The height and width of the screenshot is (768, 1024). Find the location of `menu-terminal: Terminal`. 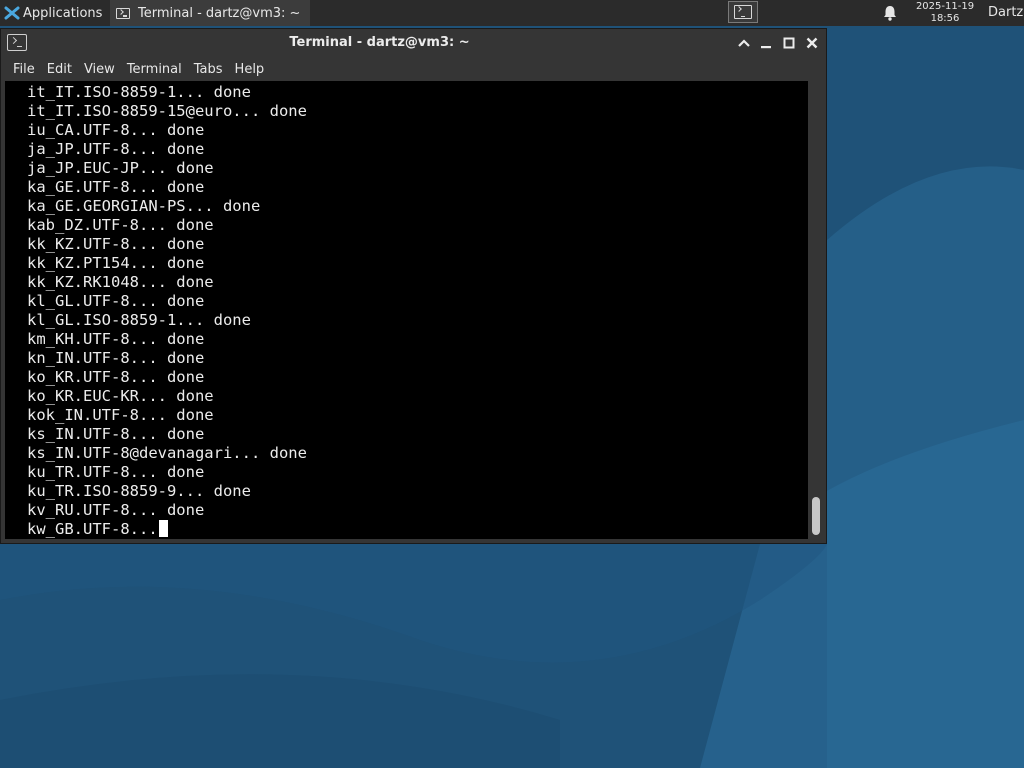

menu-terminal: Terminal is located at coordinates (154, 69).